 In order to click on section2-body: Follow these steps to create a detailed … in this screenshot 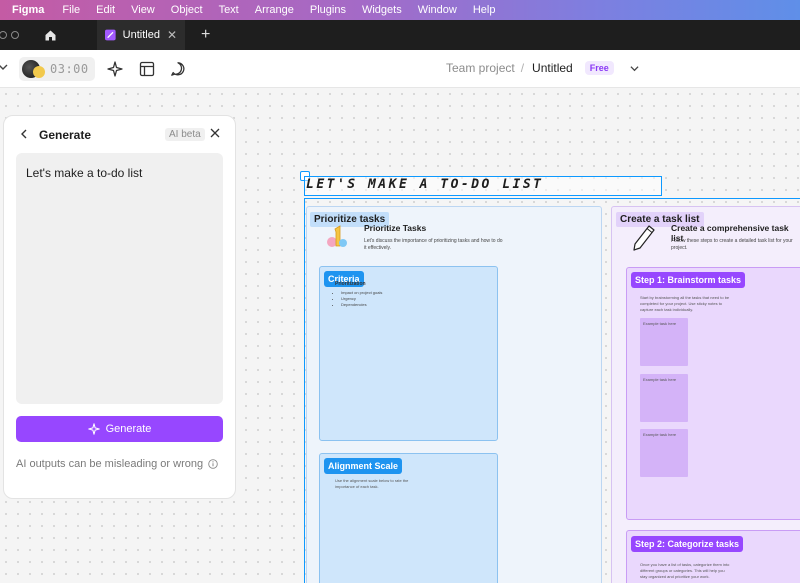, I will do `click(732, 244)`.